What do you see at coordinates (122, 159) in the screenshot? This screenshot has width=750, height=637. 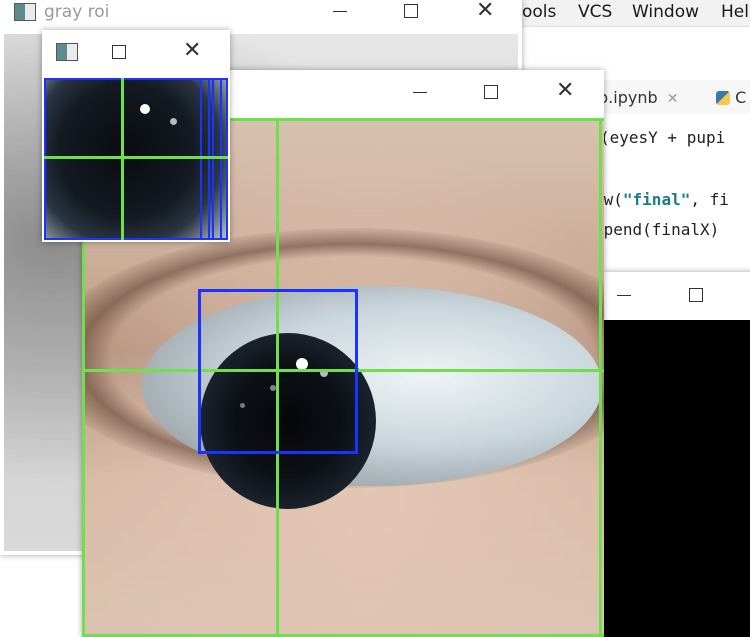 I see `green-vertical-line` at bounding box center [122, 159].